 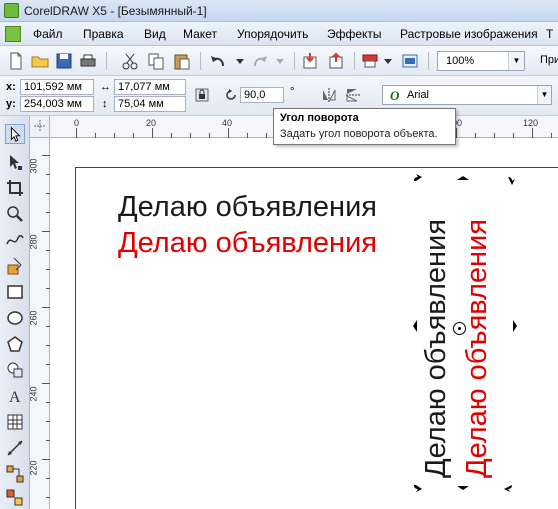 I want to click on crop-tool-icon, so click(x=15, y=188).